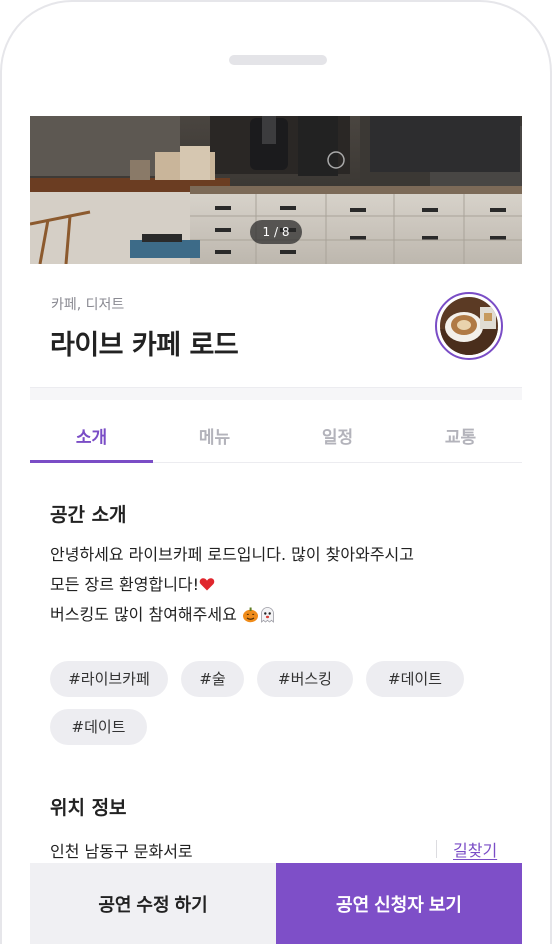  Describe the element at coordinates (125, 584) in the screenshot. I see `intro-line-2-text: 모든 장르 환영합니다!` at that location.